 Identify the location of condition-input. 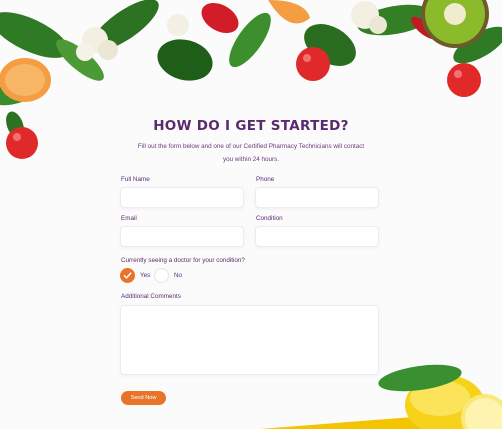
(317, 236).